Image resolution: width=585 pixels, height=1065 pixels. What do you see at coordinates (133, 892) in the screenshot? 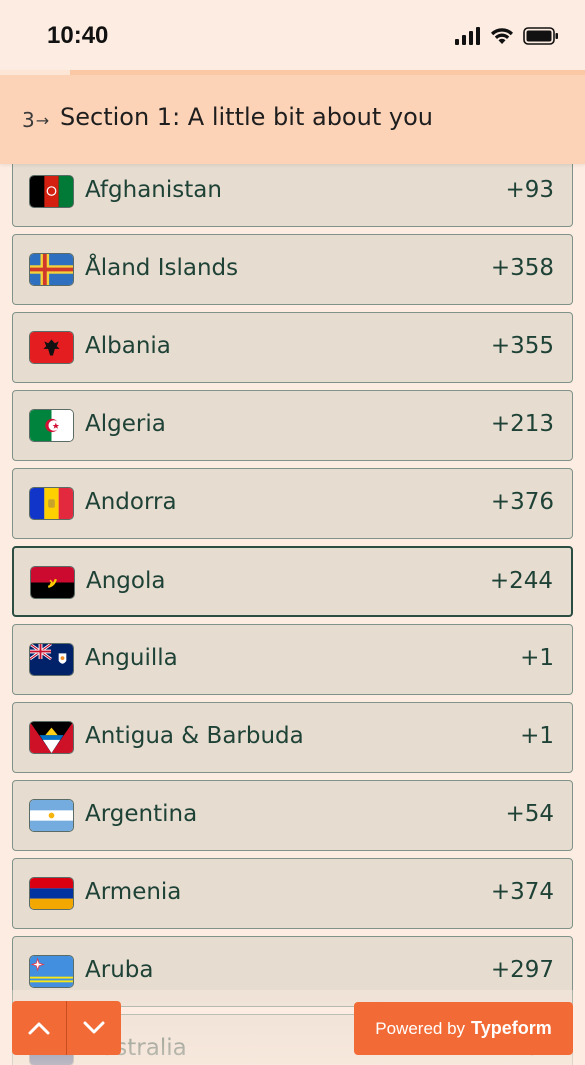
I see `country-name: Armenia` at bounding box center [133, 892].